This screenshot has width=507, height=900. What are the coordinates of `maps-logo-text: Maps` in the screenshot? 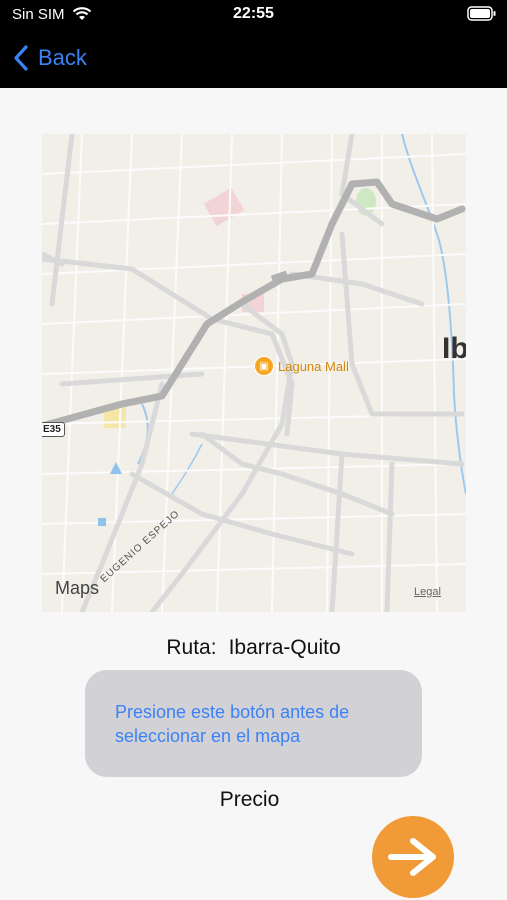 It's located at (77, 588).